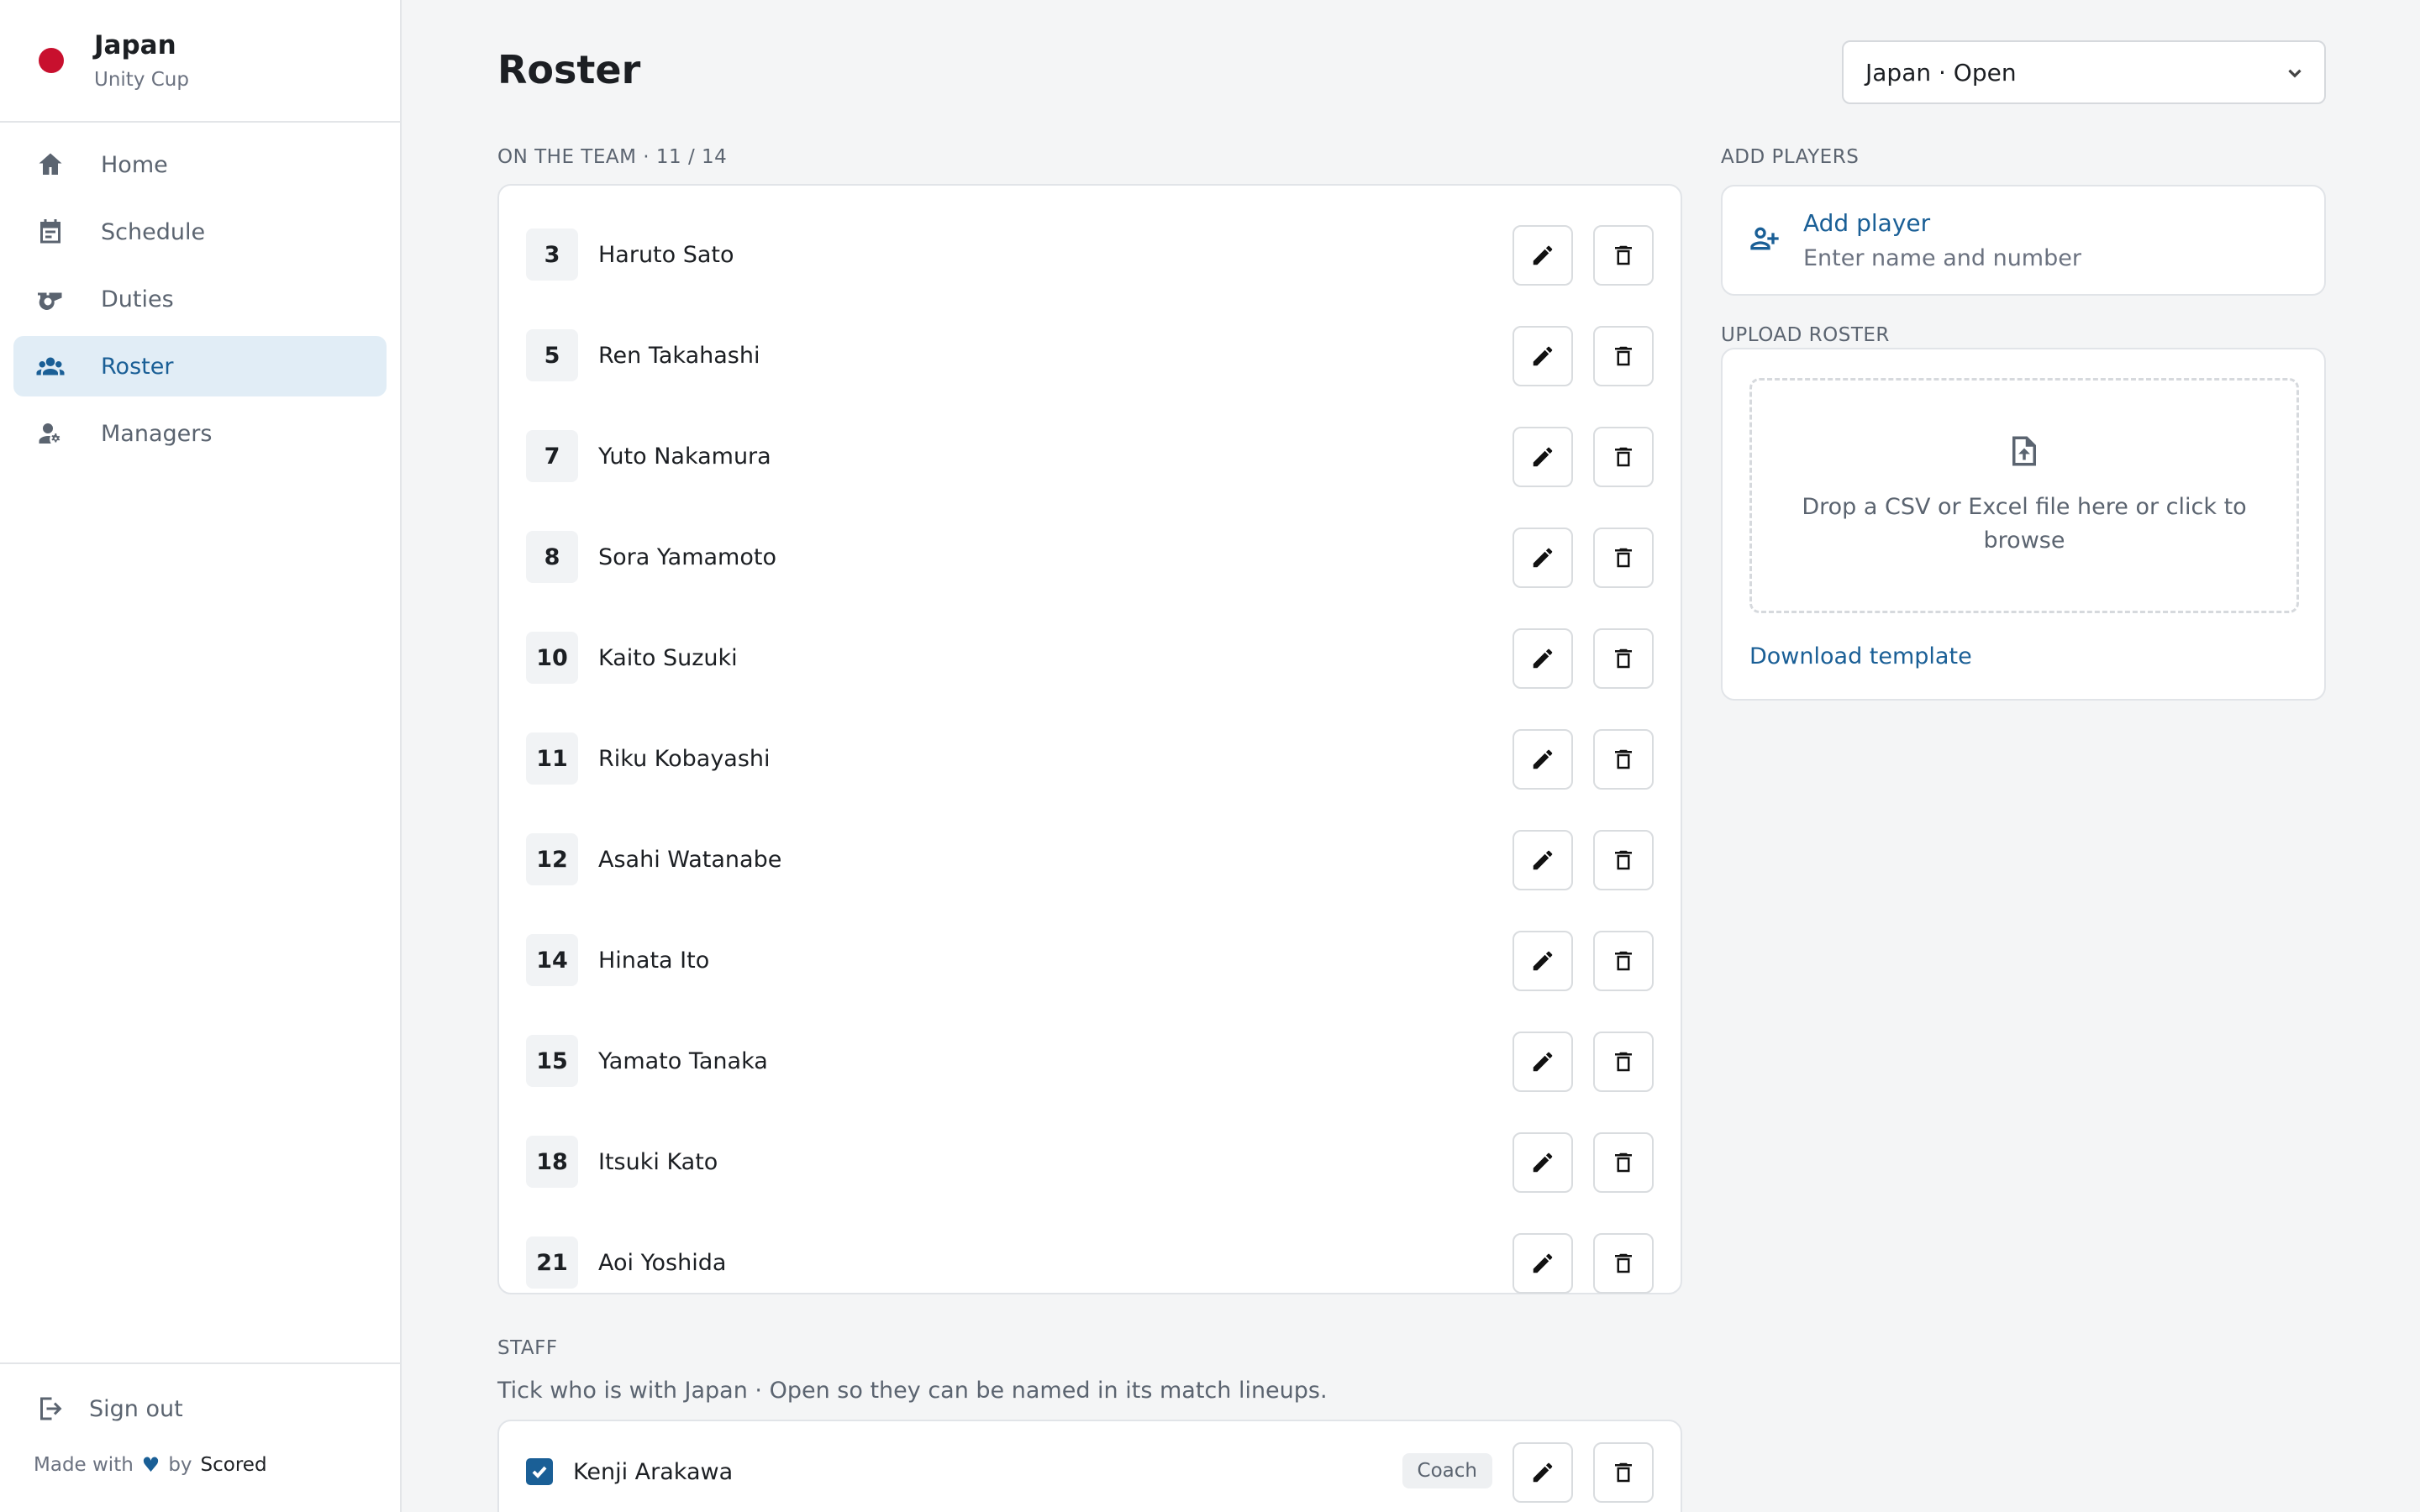 The image size is (2420, 1512). What do you see at coordinates (180, 1465) in the screenshot?
I see `by-text: by` at bounding box center [180, 1465].